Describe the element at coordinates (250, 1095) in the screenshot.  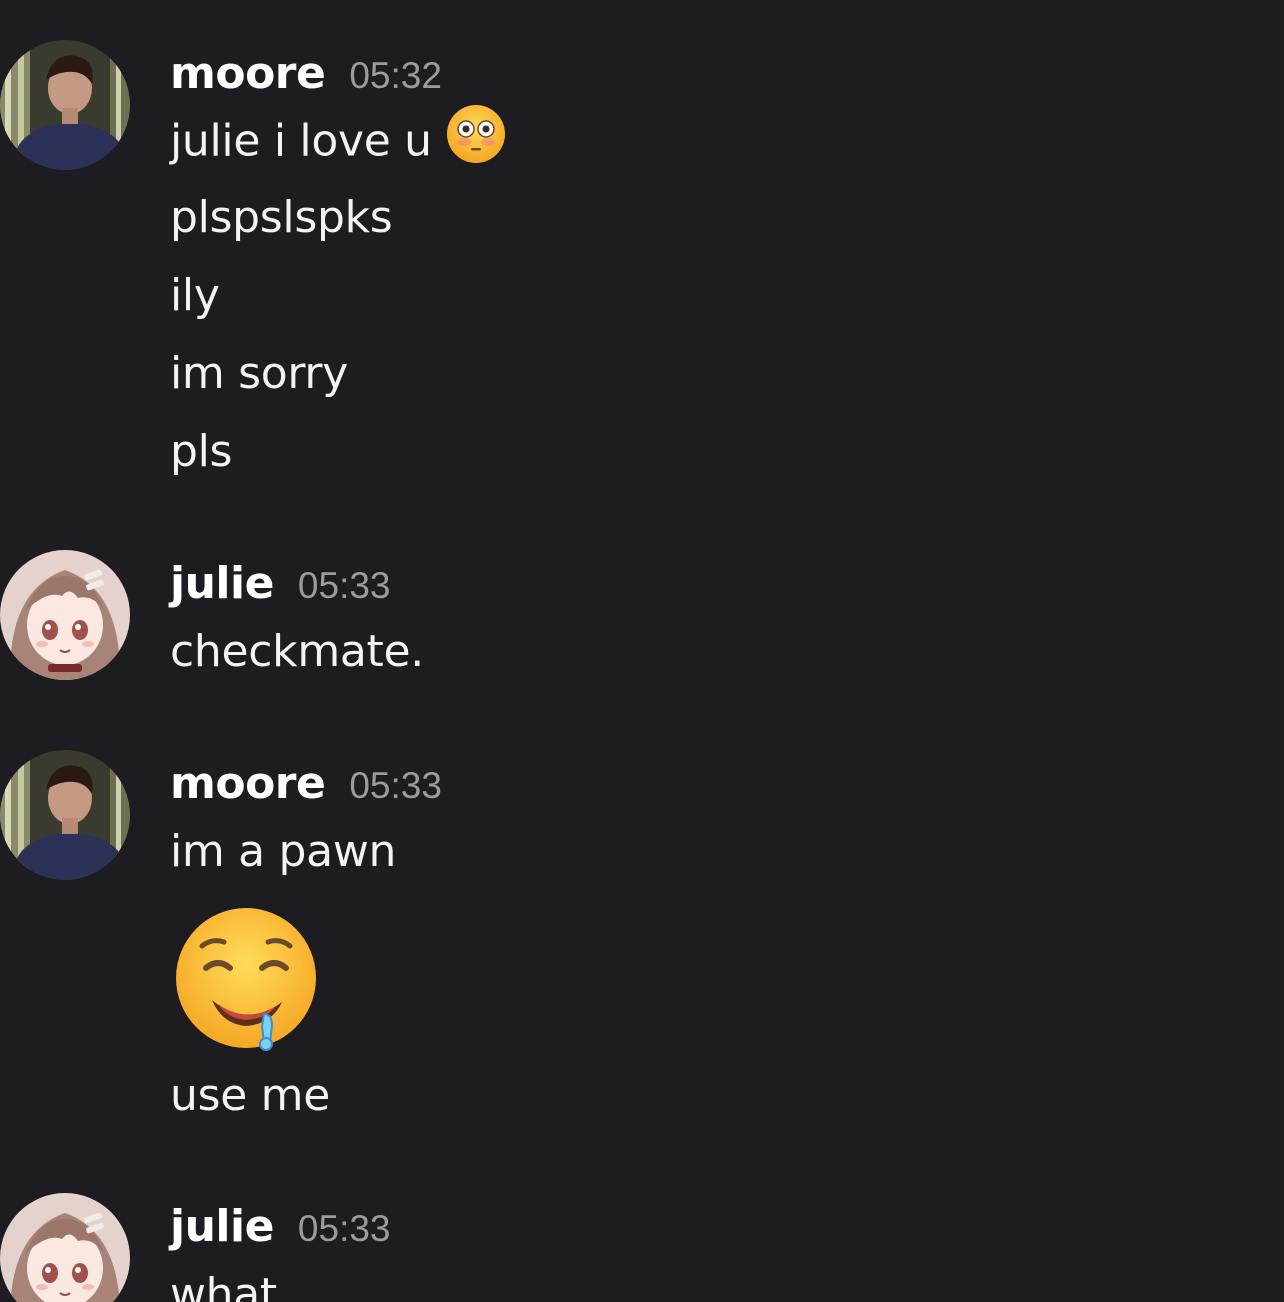
I see `message-text: use me` at that location.